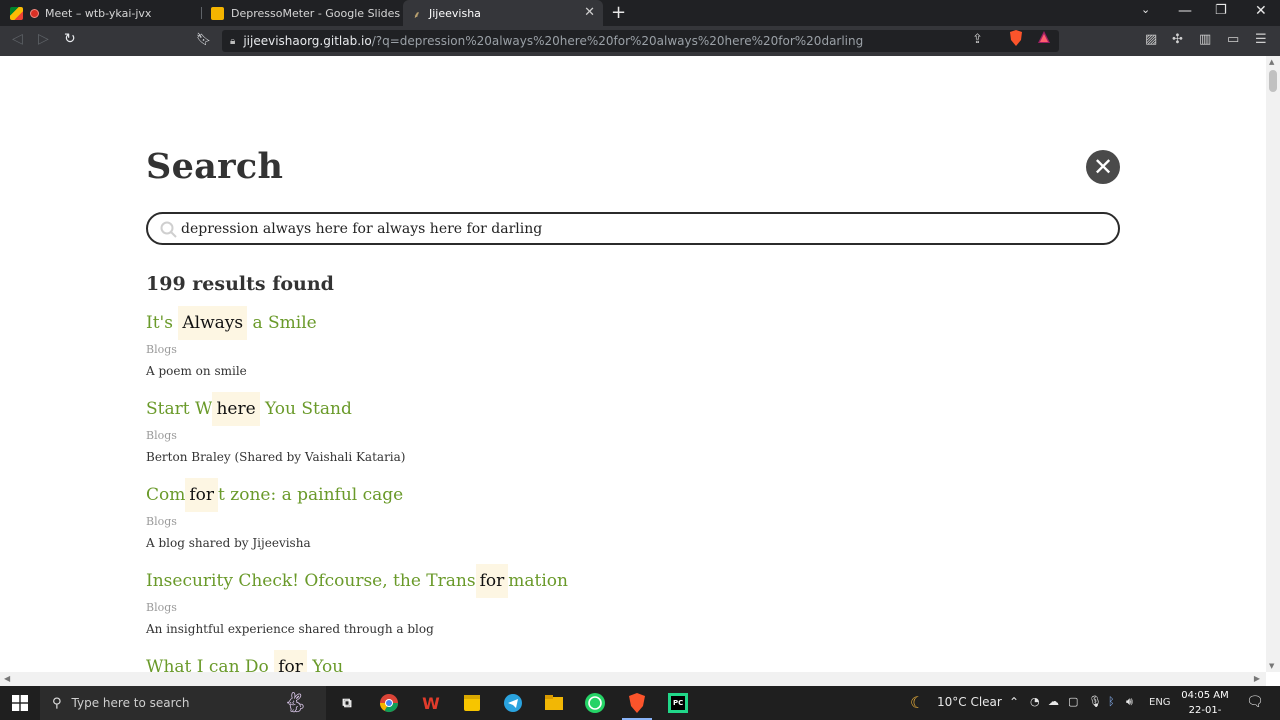 This screenshot has width=1280, height=720. I want to click on extension-icon: ▨, so click(1151, 39).